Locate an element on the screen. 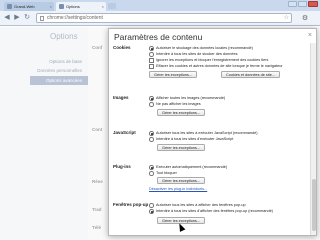  minimize-button is located at coordinates (292, 4).